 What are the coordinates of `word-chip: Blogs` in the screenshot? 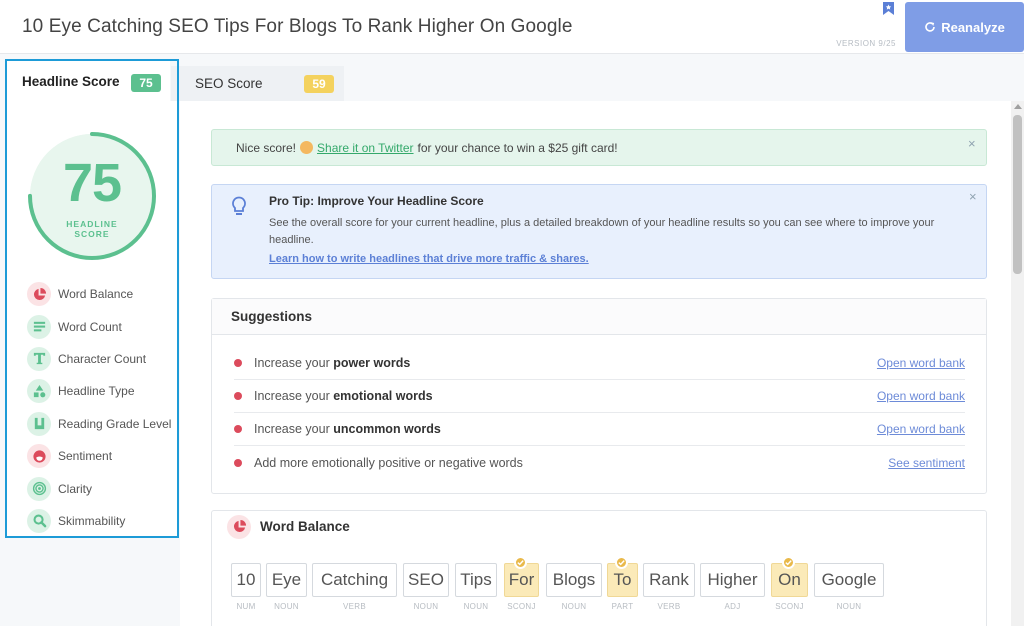 It's located at (574, 580).